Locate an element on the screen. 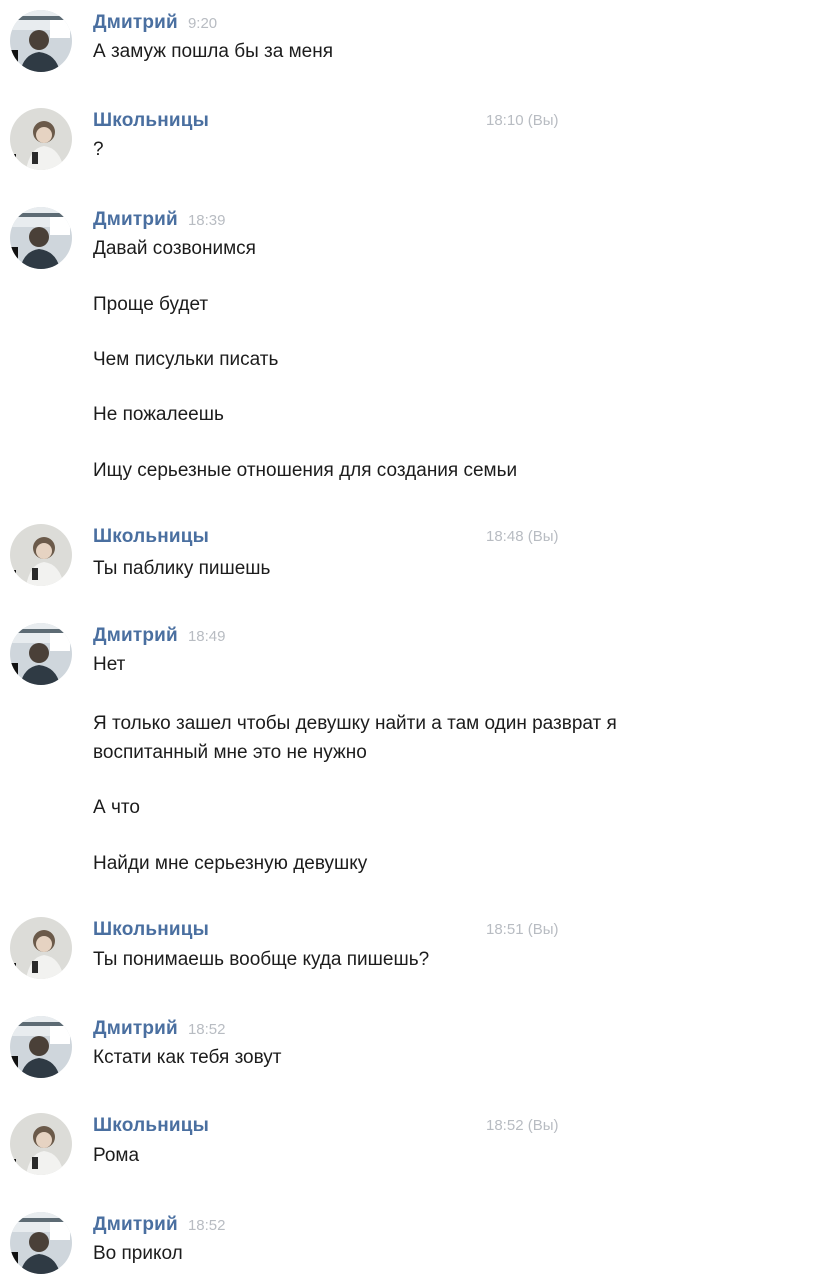 This screenshot has width=831, height=1280. message-header: Дмитрий 18:49 is located at coordinates (303, 636).